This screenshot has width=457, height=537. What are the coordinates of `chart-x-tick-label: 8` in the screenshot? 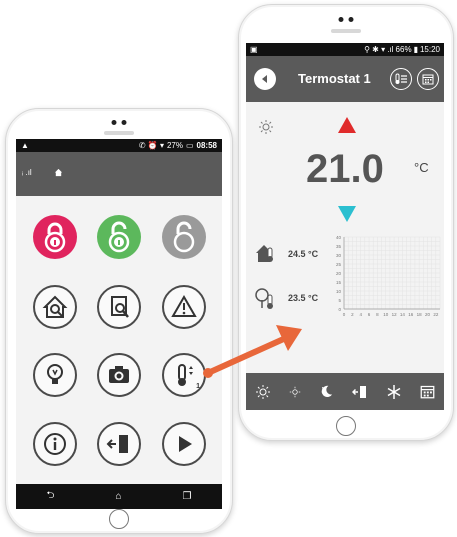 It's located at (377, 314).